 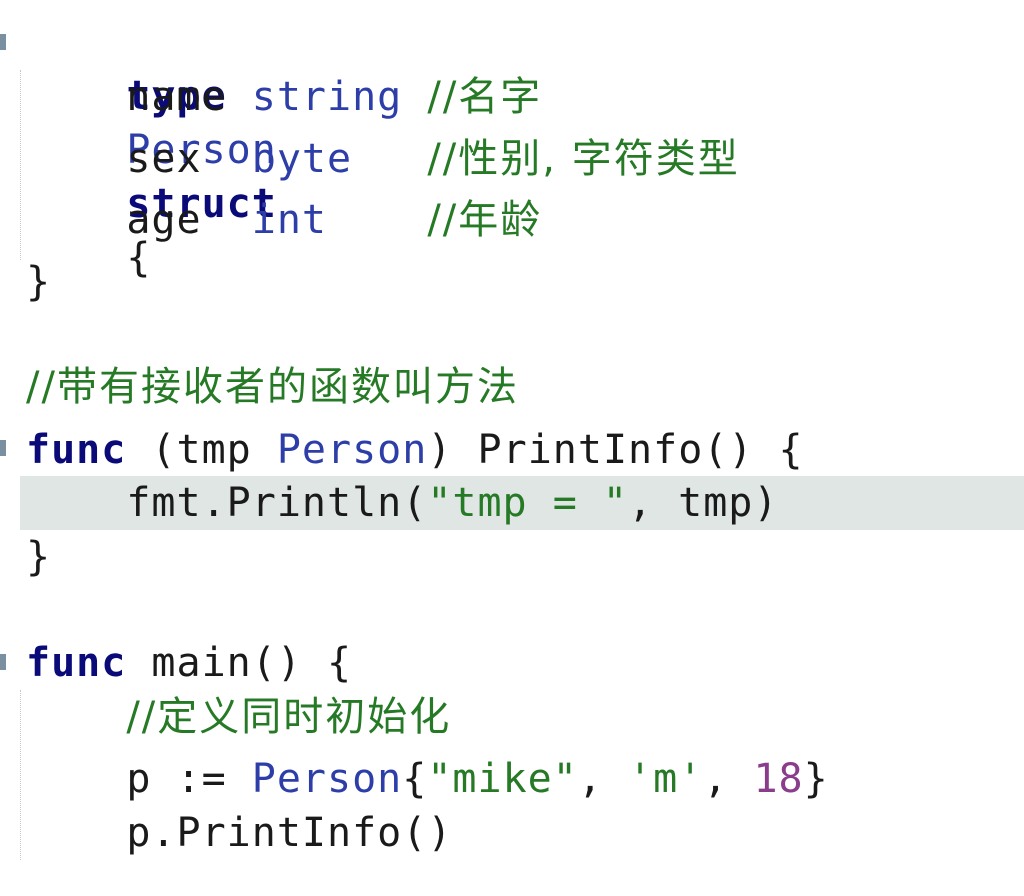 I want to click on code-line-3: sex byte //性别, 字符类型, so click(x=383, y=159).